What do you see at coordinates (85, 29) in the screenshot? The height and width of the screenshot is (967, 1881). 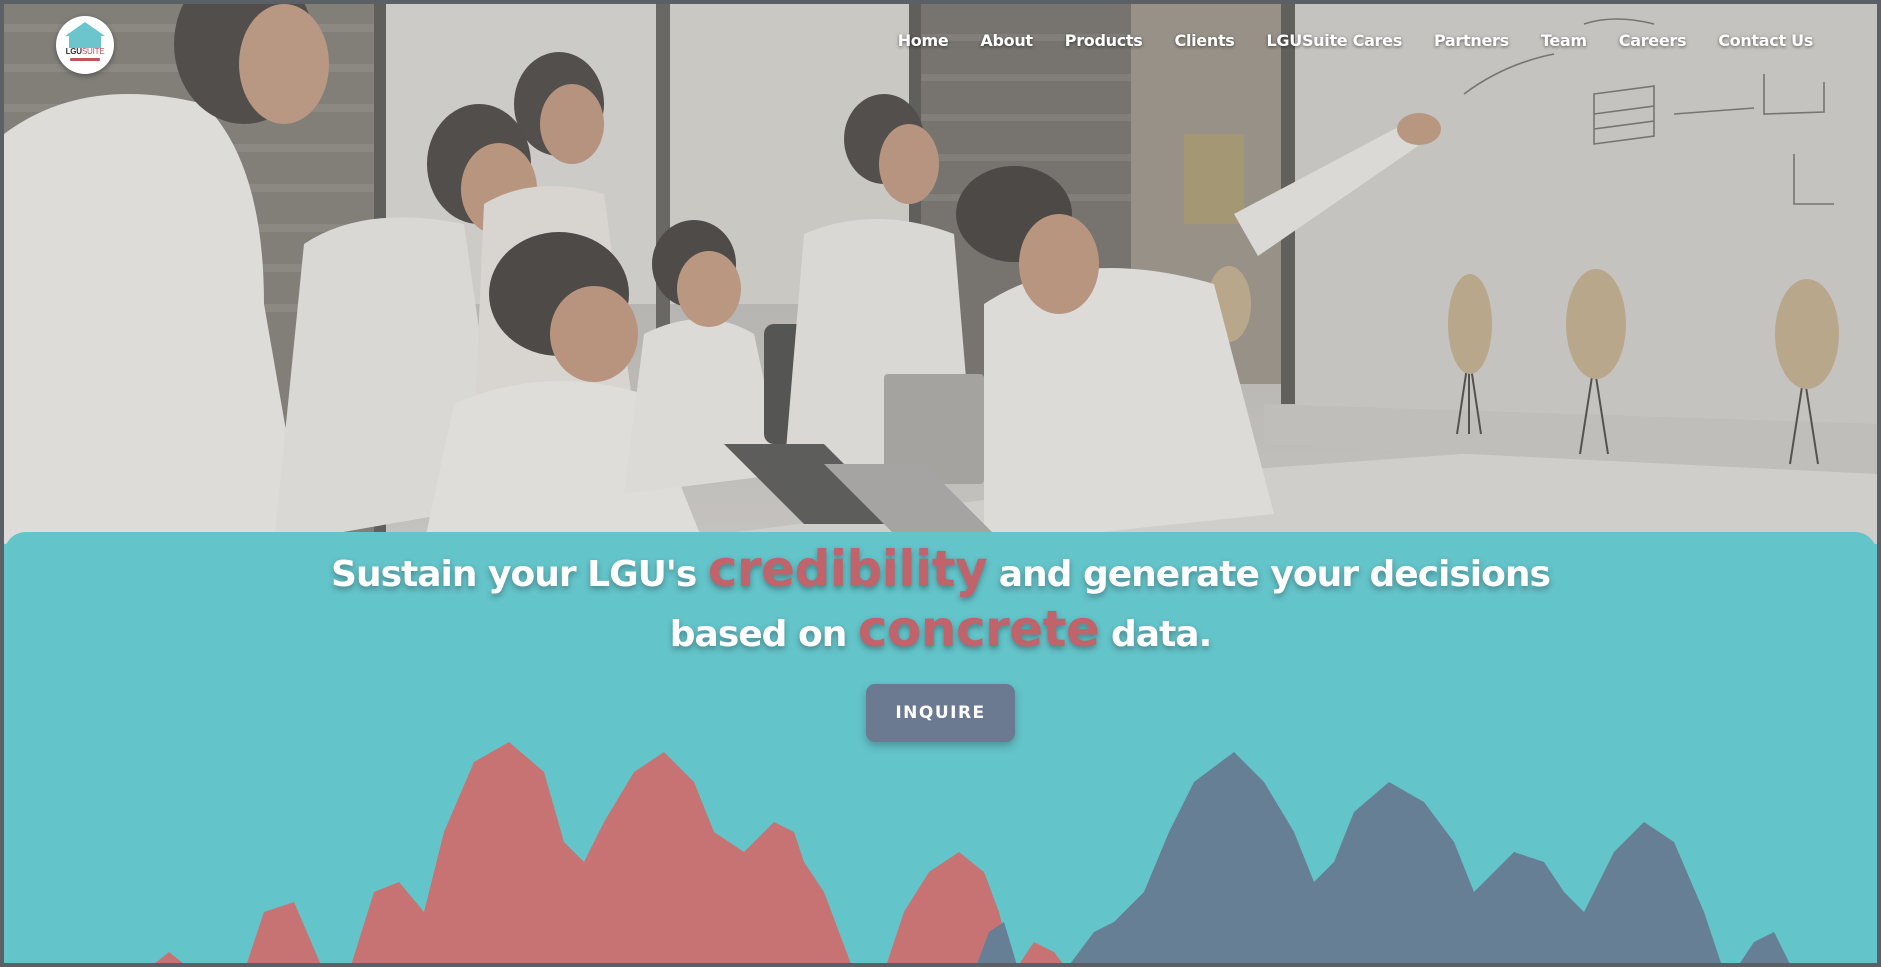 I see `logo-roof-icon` at bounding box center [85, 29].